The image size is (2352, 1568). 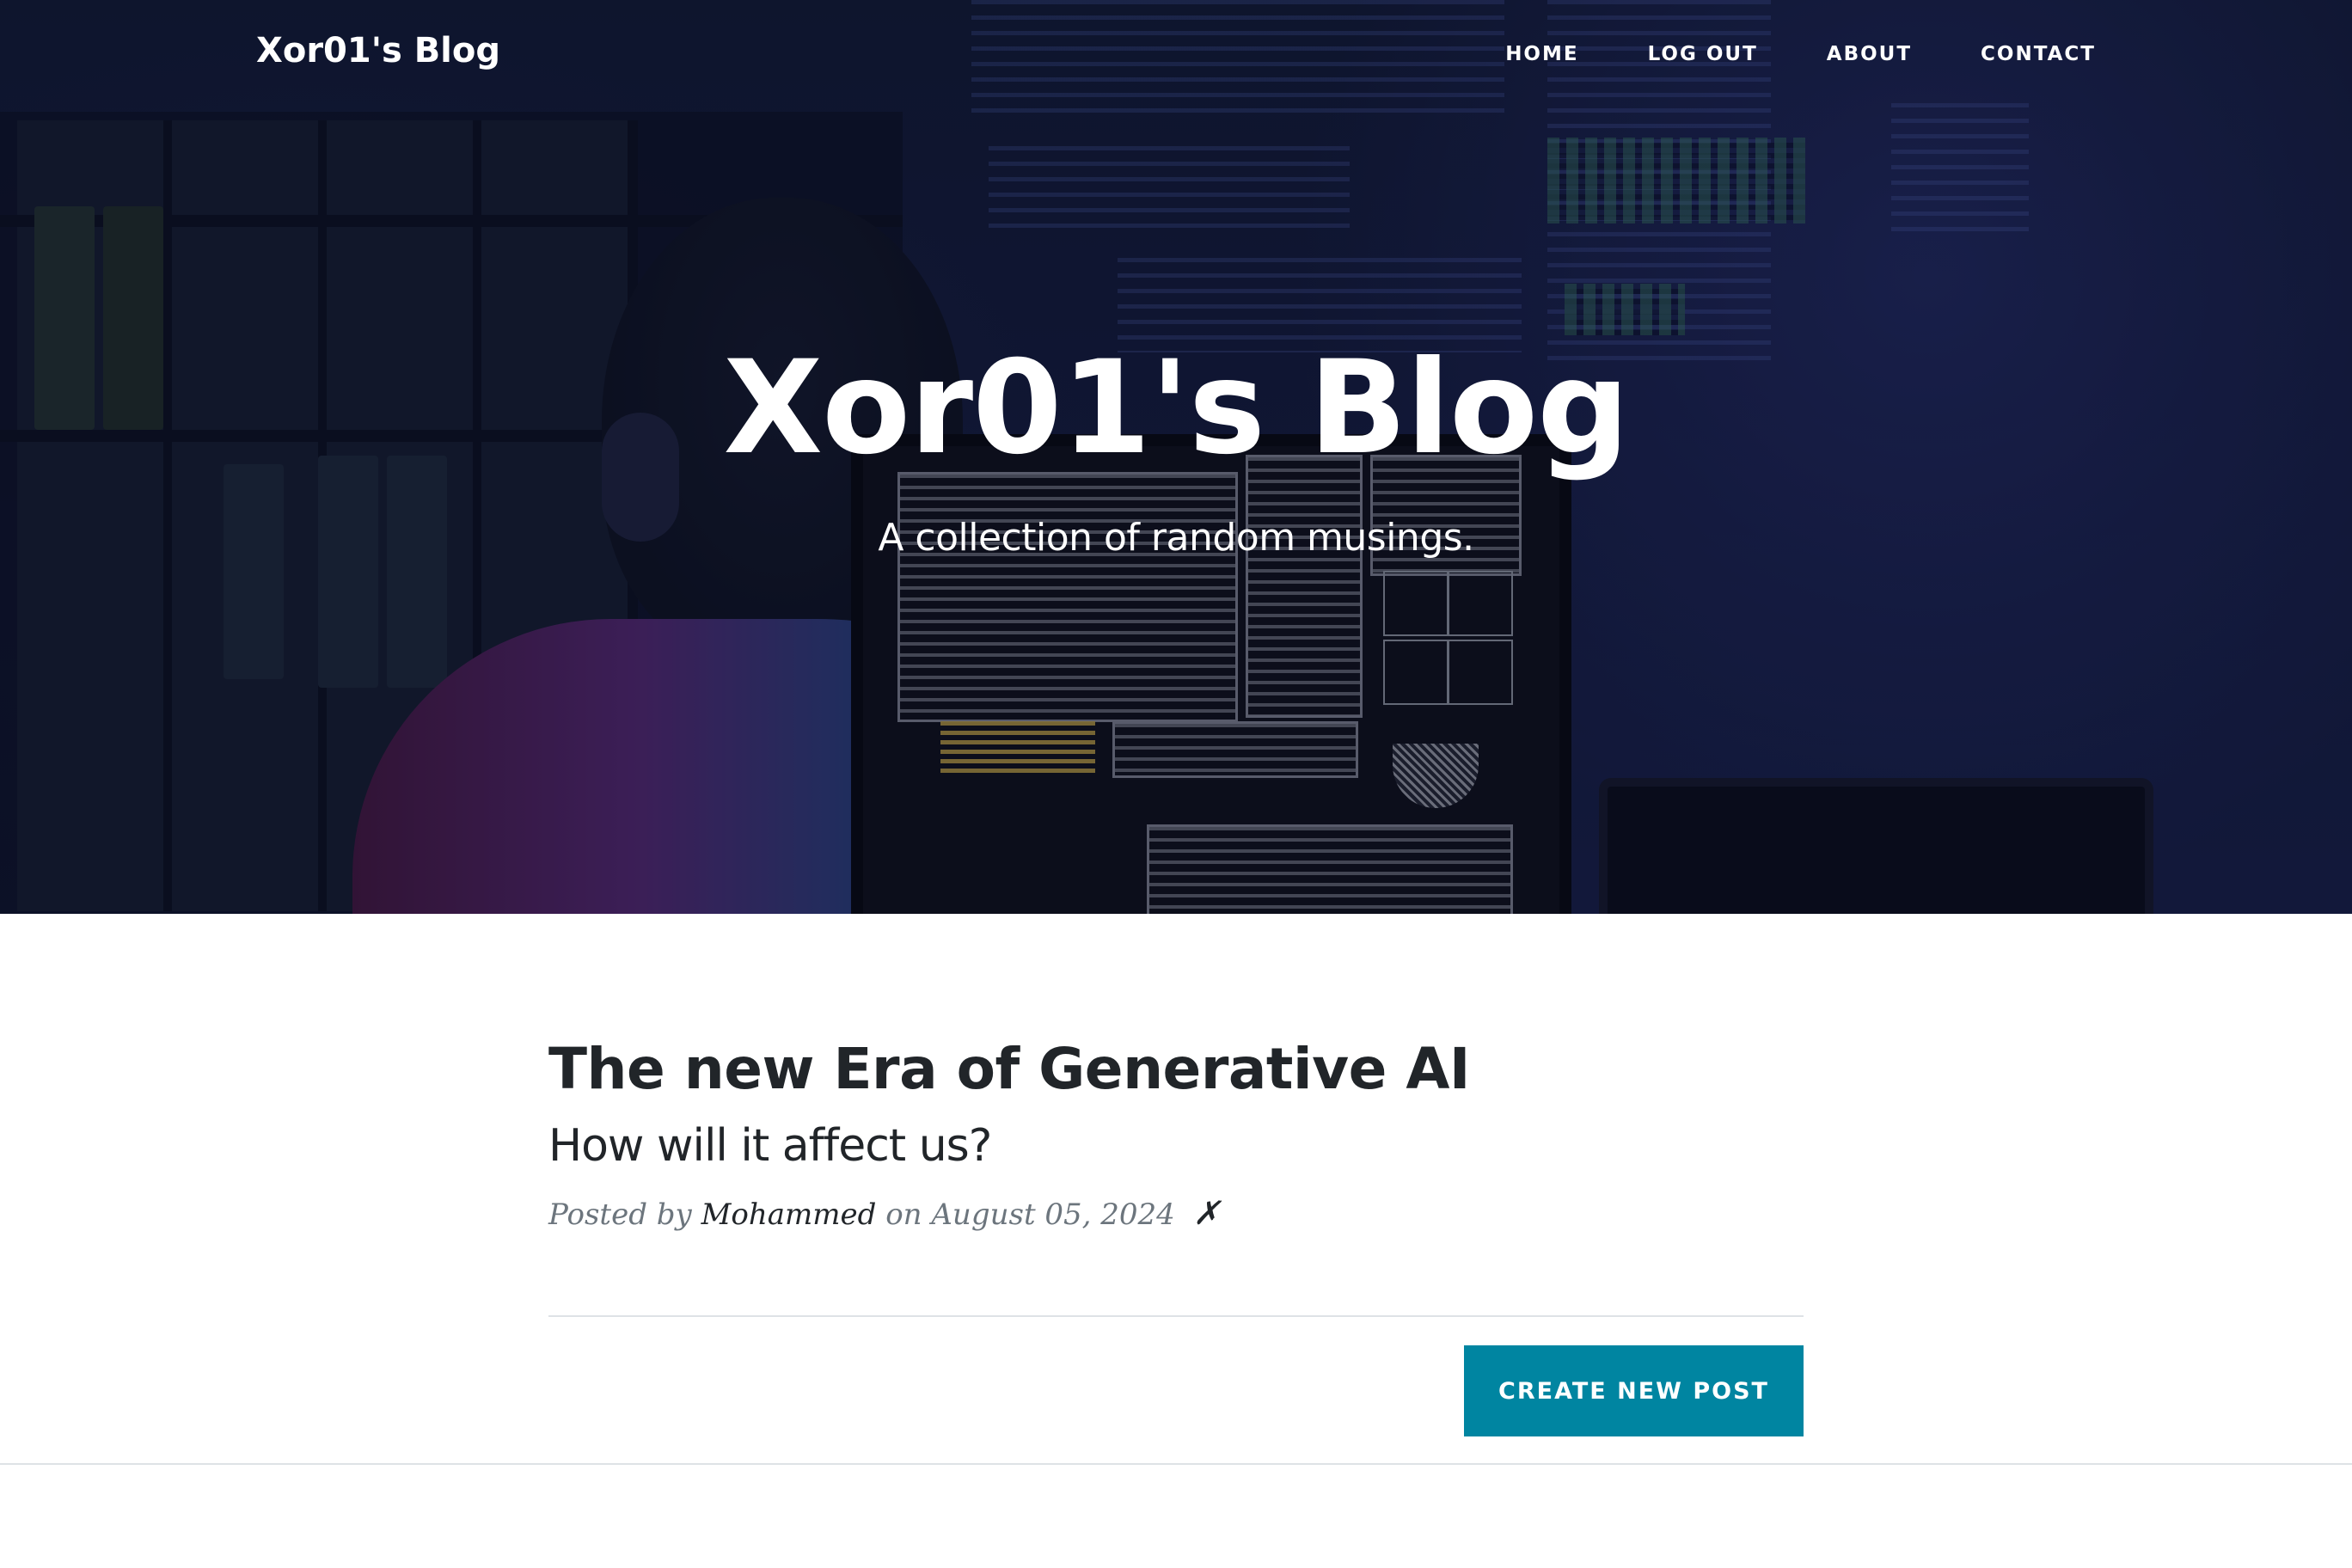 What do you see at coordinates (1176, 1464) in the screenshot?
I see `footer-divider` at bounding box center [1176, 1464].